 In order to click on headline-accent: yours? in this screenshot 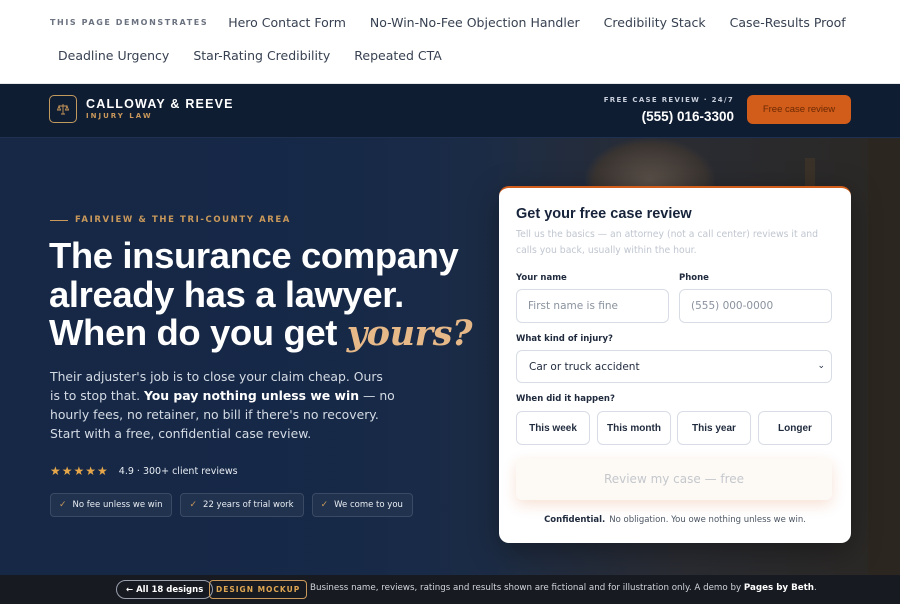, I will do `click(409, 333)`.